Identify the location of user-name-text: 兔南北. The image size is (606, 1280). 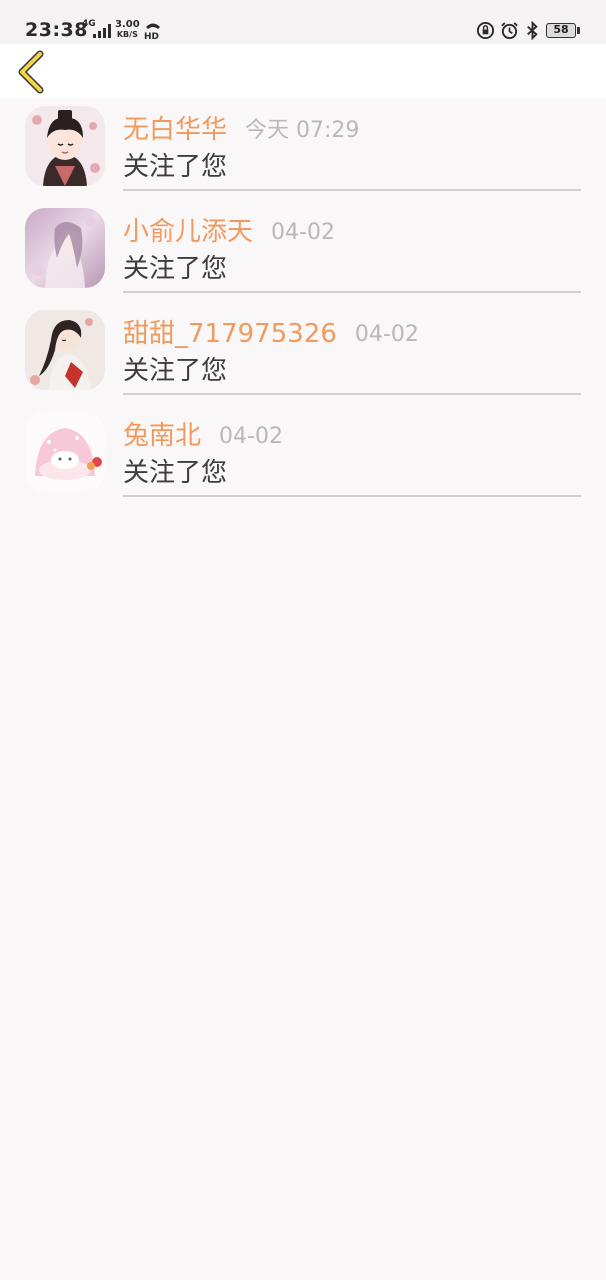
(162, 436).